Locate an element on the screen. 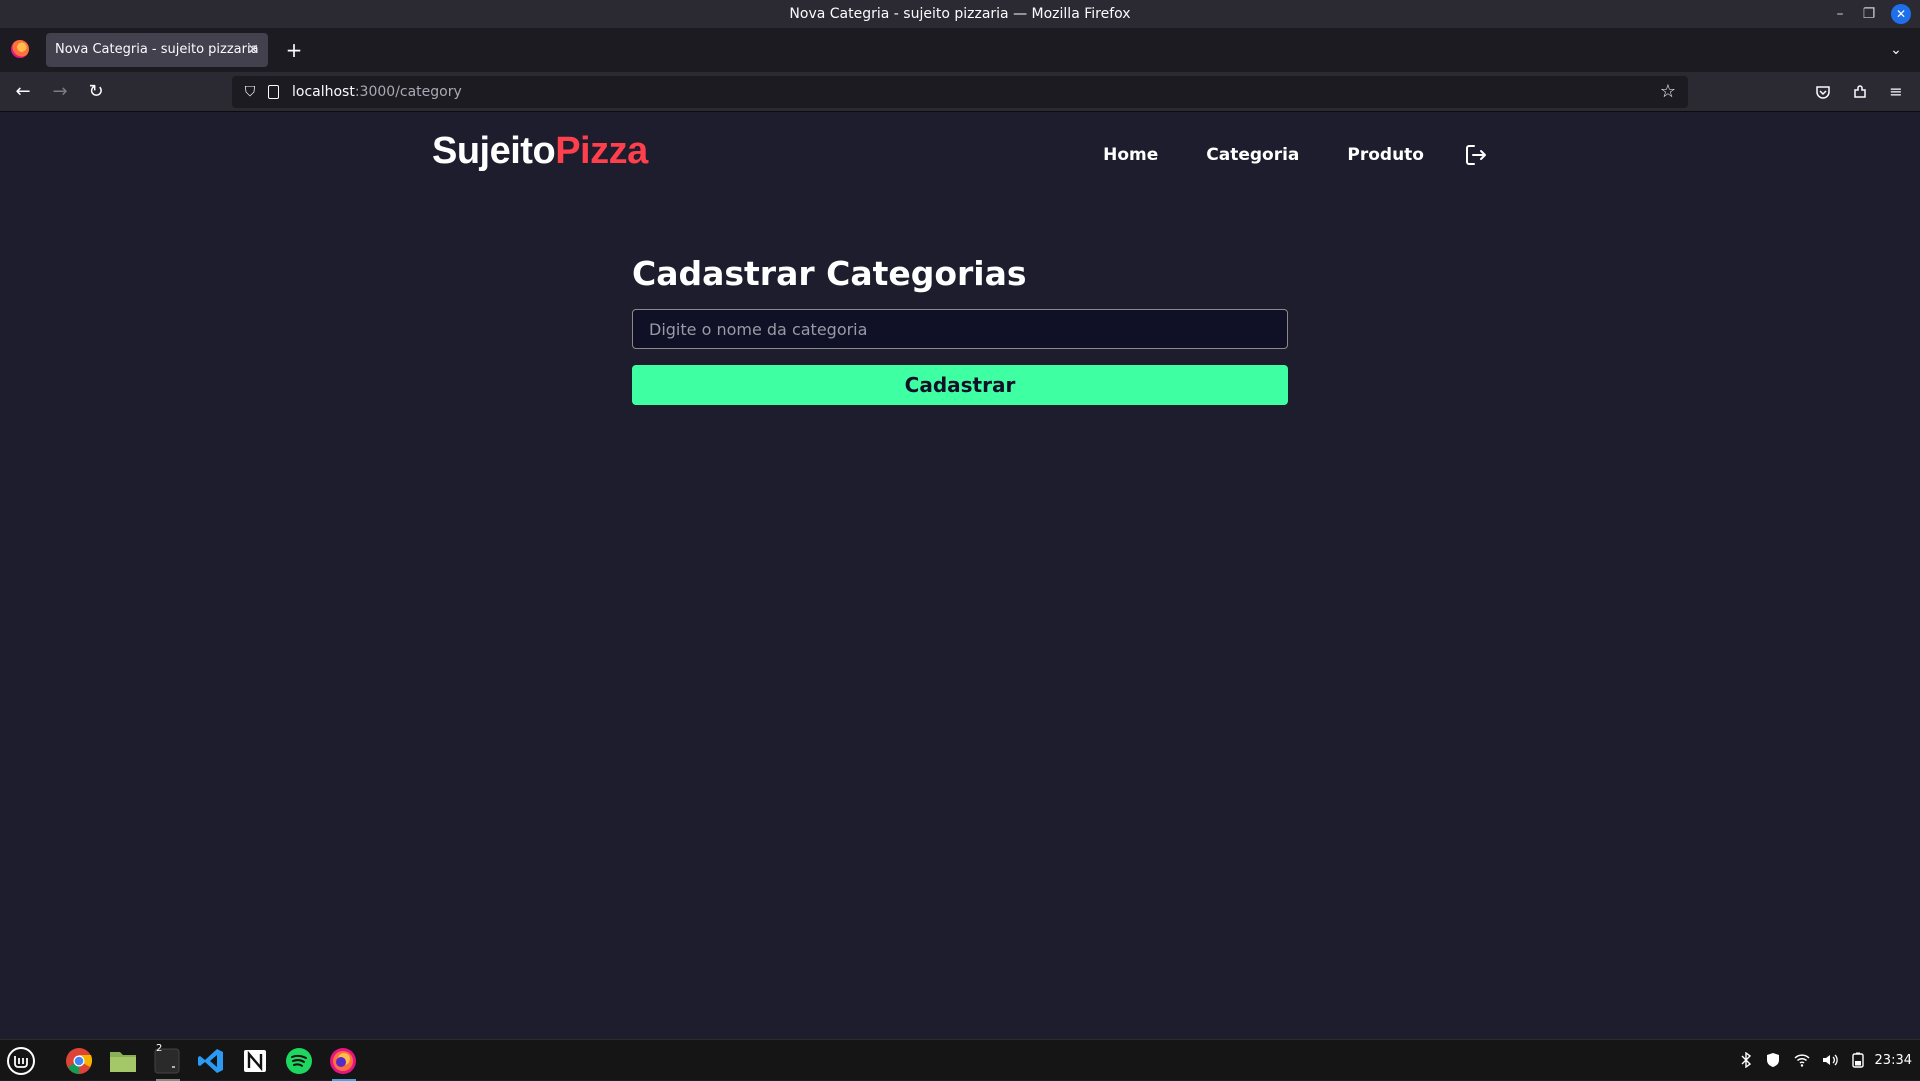 The width and height of the screenshot is (1920, 1081). firefox-icon is located at coordinates (20, 49).